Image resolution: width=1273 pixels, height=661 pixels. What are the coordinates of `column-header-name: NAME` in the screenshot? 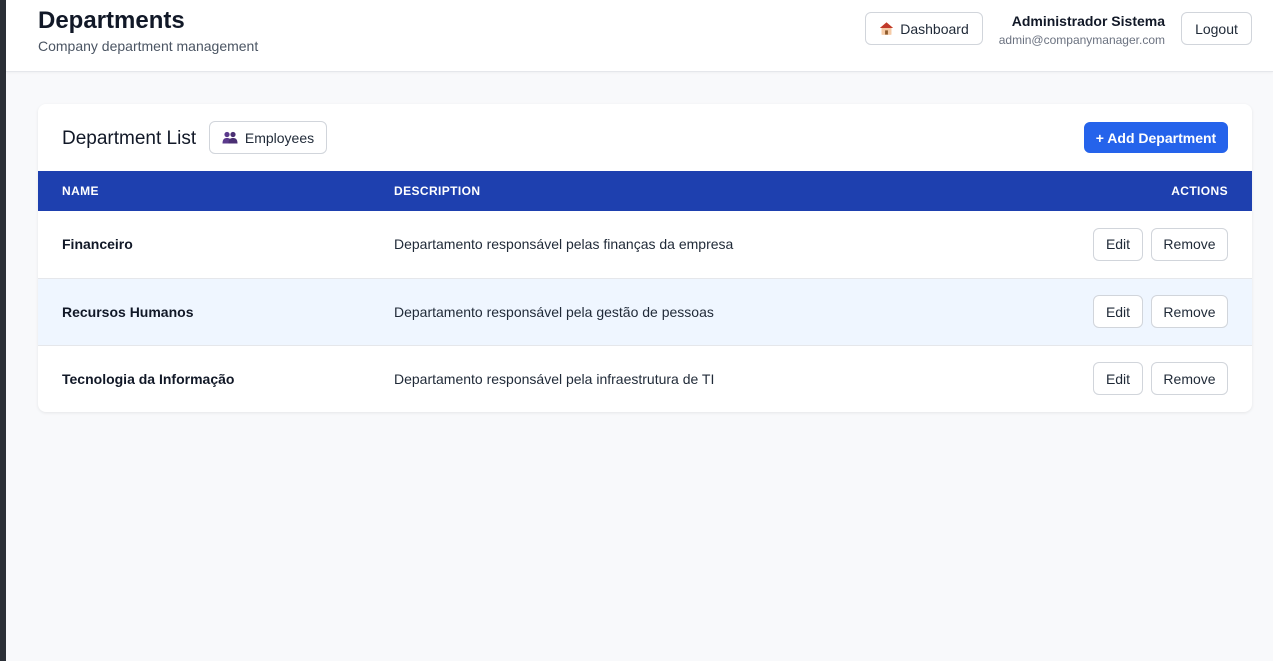 It's located at (80, 191).